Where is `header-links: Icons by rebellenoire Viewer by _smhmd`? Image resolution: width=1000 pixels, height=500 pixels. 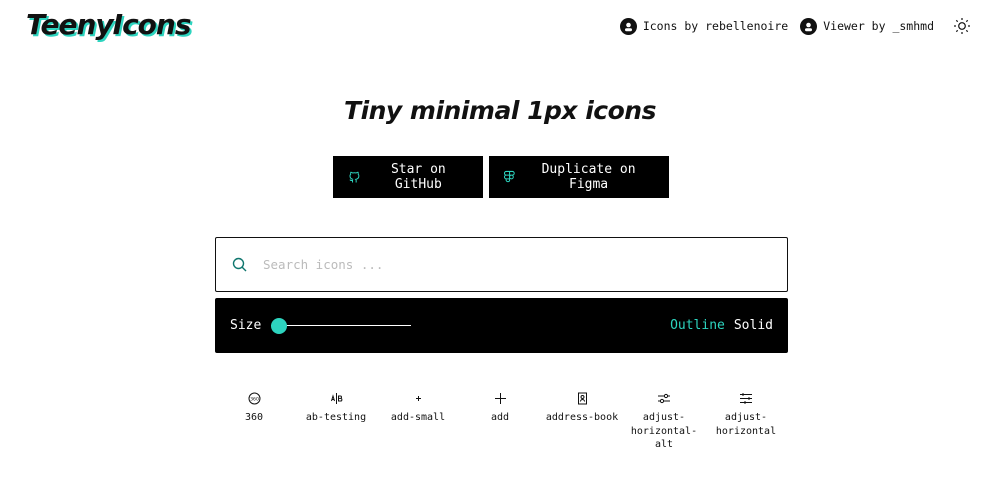
header-links: Icons by rebellenoire Viewer by _smhmd is located at coordinates (796, 26).